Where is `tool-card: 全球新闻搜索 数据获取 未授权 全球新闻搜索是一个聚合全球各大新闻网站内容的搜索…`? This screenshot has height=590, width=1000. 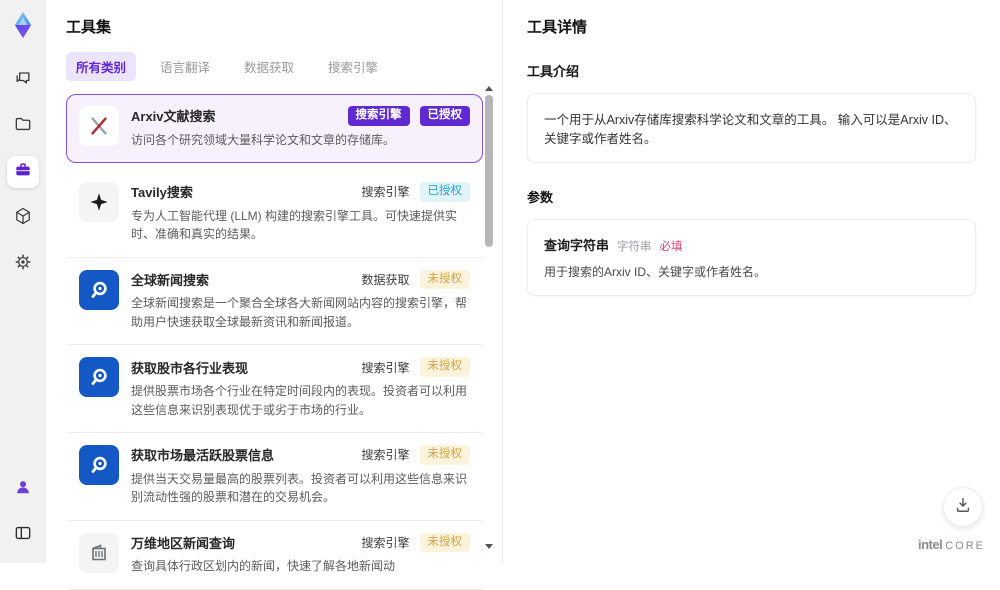 tool-card: 全球新闻搜索 数据获取 未授权 全球新闻搜索是一个聚合全球各大新闻网站内容的搜索… is located at coordinates (274, 301).